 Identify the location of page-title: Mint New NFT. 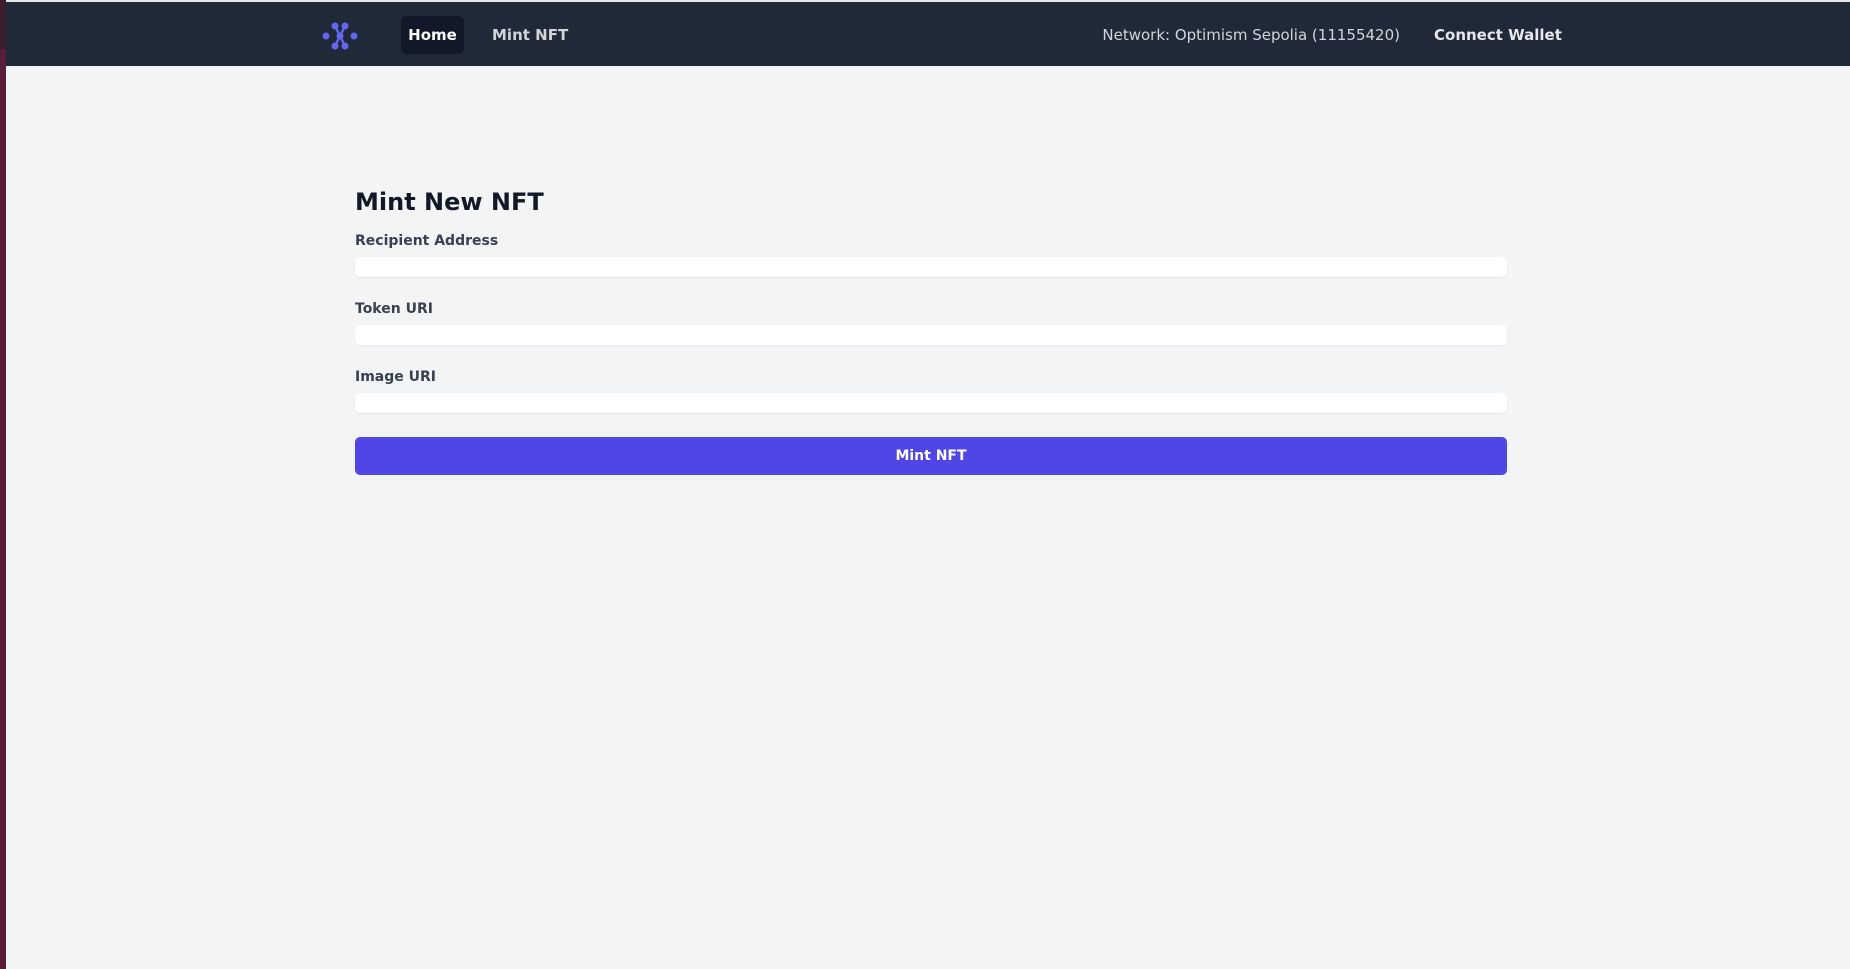
(449, 202).